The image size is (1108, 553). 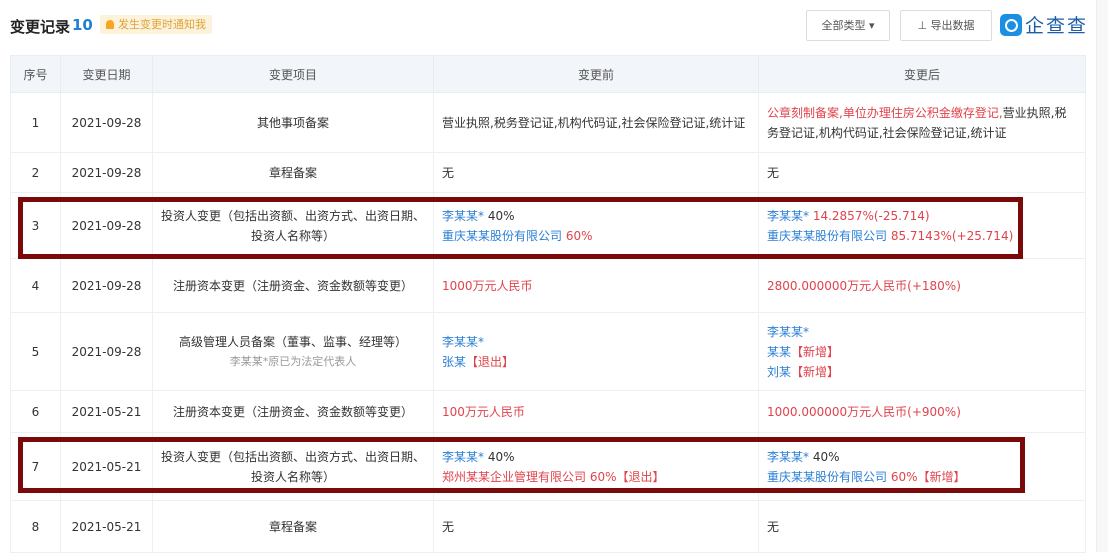 What do you see at coordinates (40, 27) in the screenshot?
I see `section-title: 变更记录` at bounding box center [40, 27].